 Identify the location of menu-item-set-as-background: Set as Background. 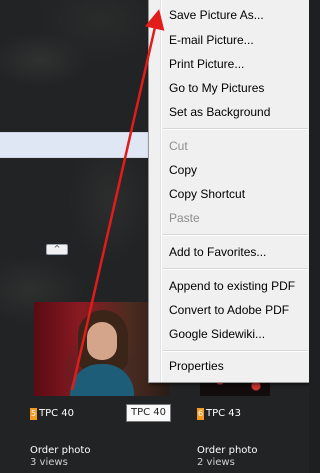
(219, 112).